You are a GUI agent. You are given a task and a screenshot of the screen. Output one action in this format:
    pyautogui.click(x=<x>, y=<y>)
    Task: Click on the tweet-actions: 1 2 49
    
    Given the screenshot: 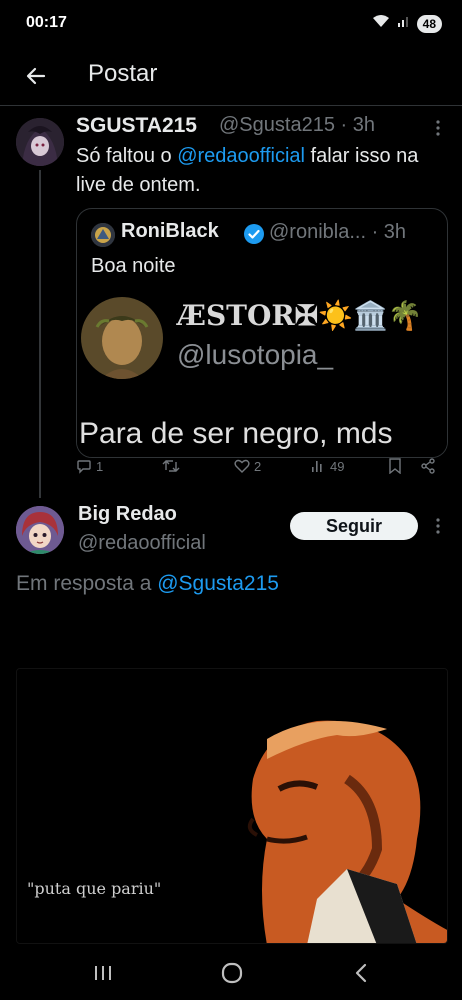 What is the action you would take?
    pyautogui.click(x=262, y=470)
    